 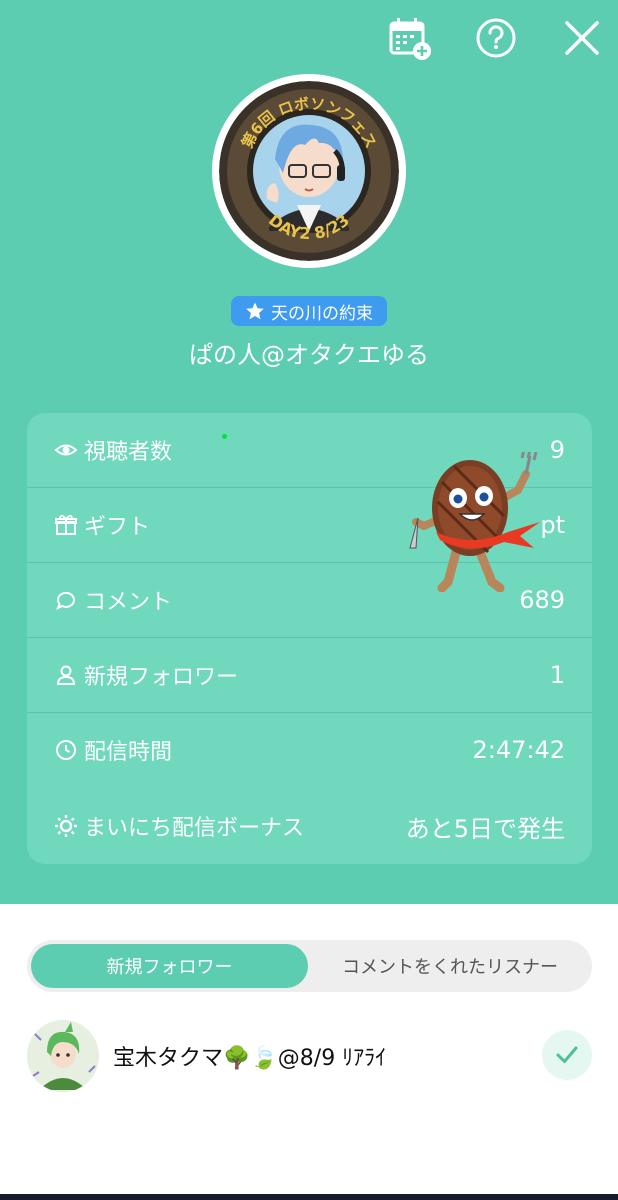 What do you see at coordinates (66, 675) in the screenshot?
I see `user-icon` at bounding box center [66, 675].